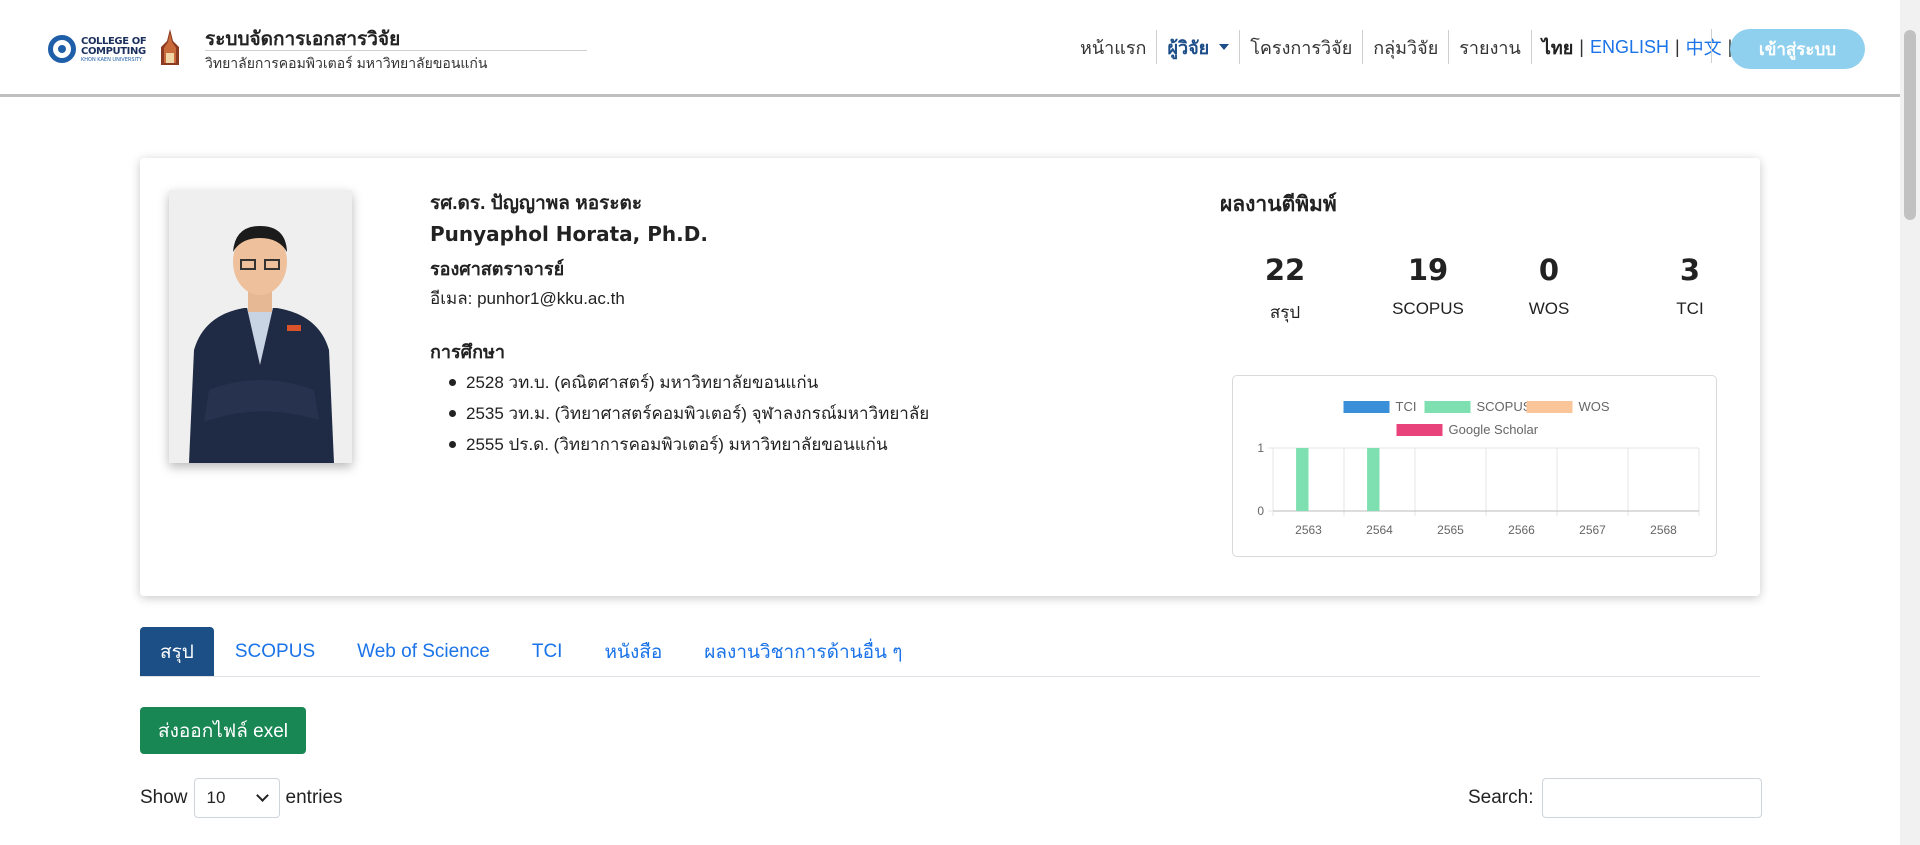 Image resolution: width=1920 pixels, height=845 pixels. I want to click on x-tick-label: 2563, so click(1308, 530).